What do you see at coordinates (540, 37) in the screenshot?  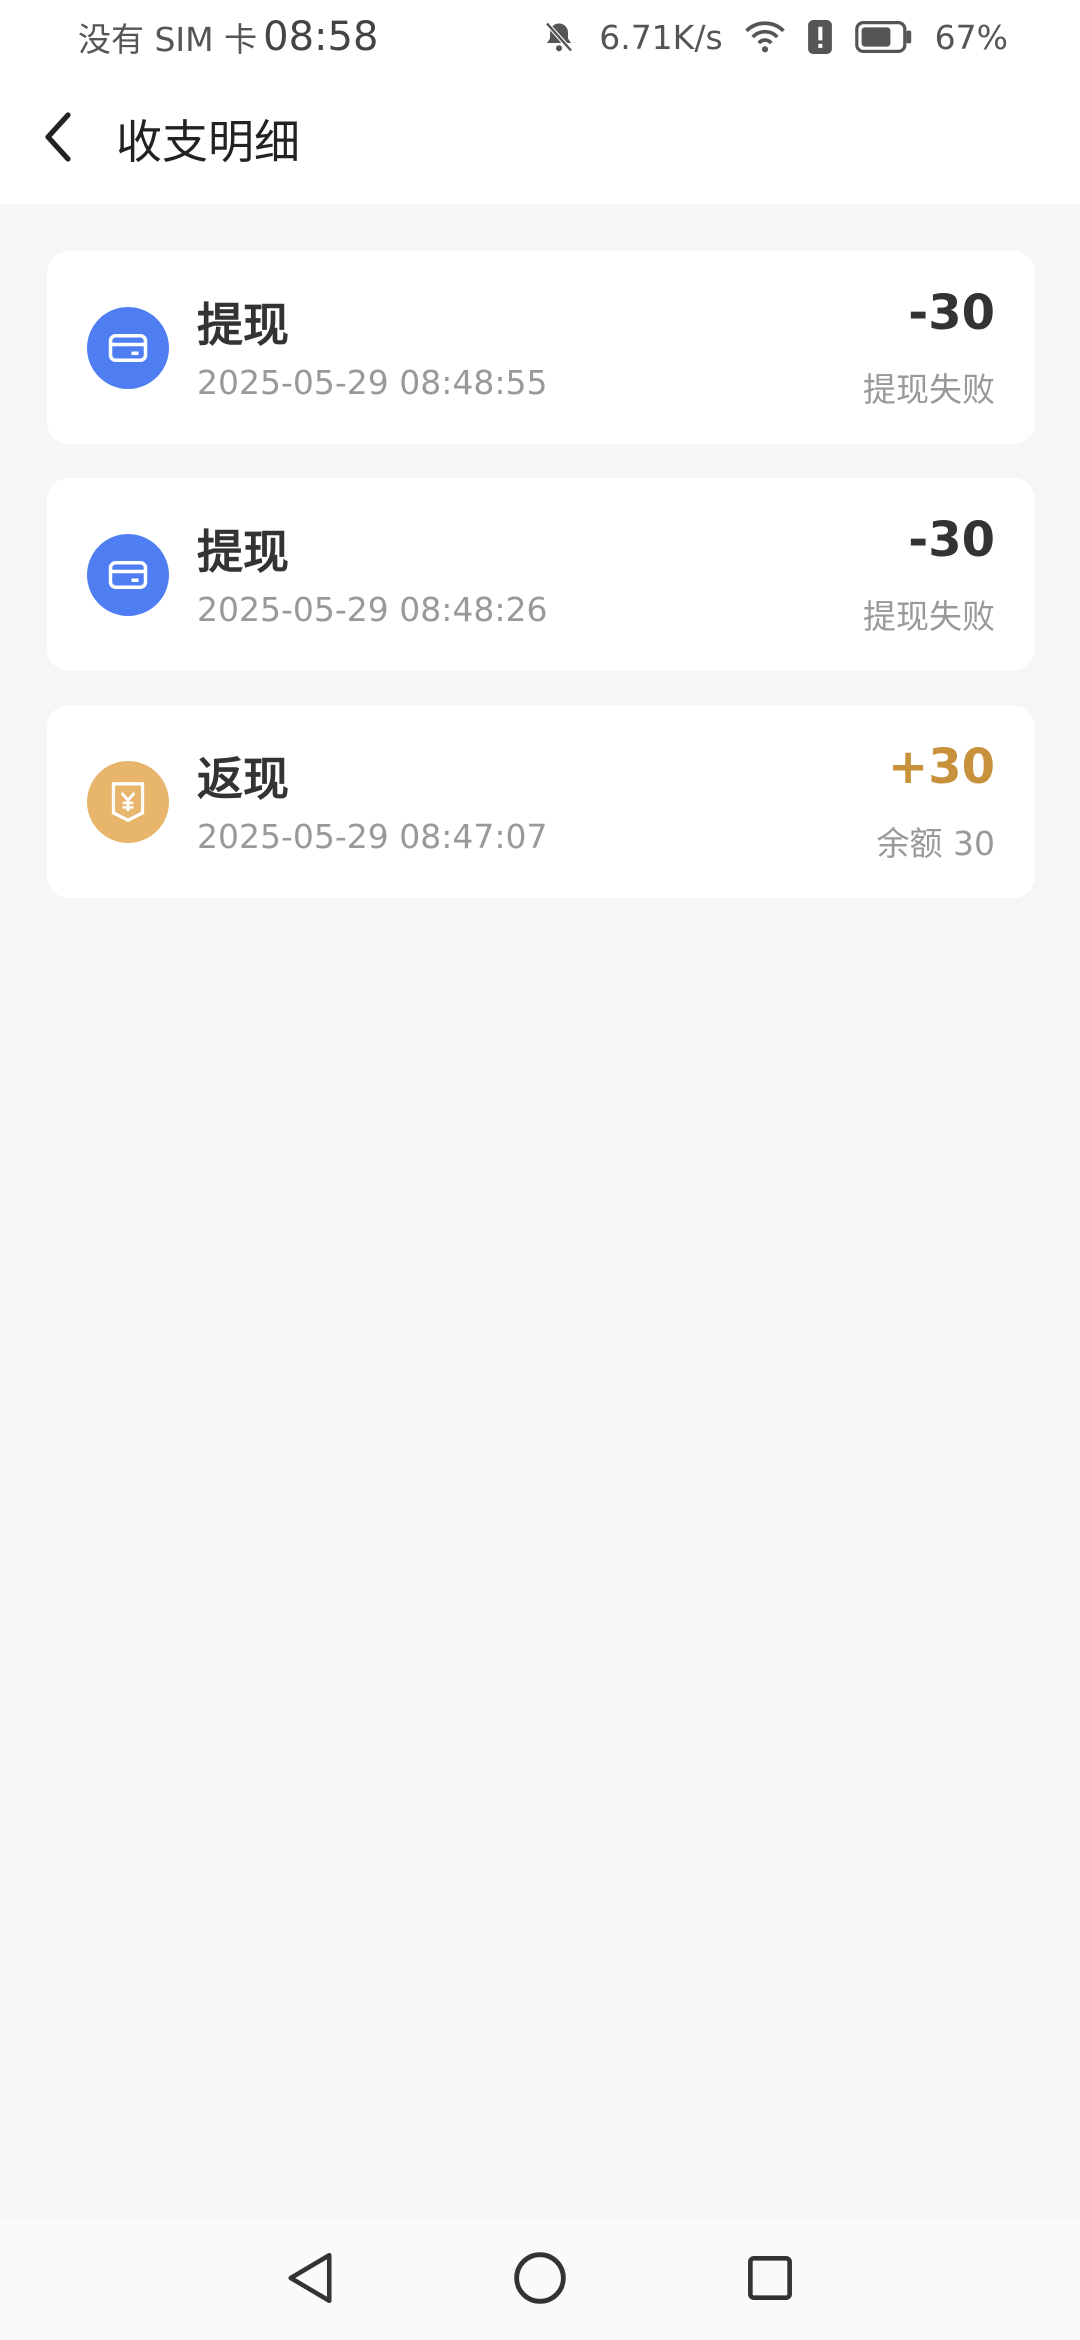 I see `status-bar: 没有 SIM 卡 08:58 6.71K/s 67%` at bounding box center [540, 37].